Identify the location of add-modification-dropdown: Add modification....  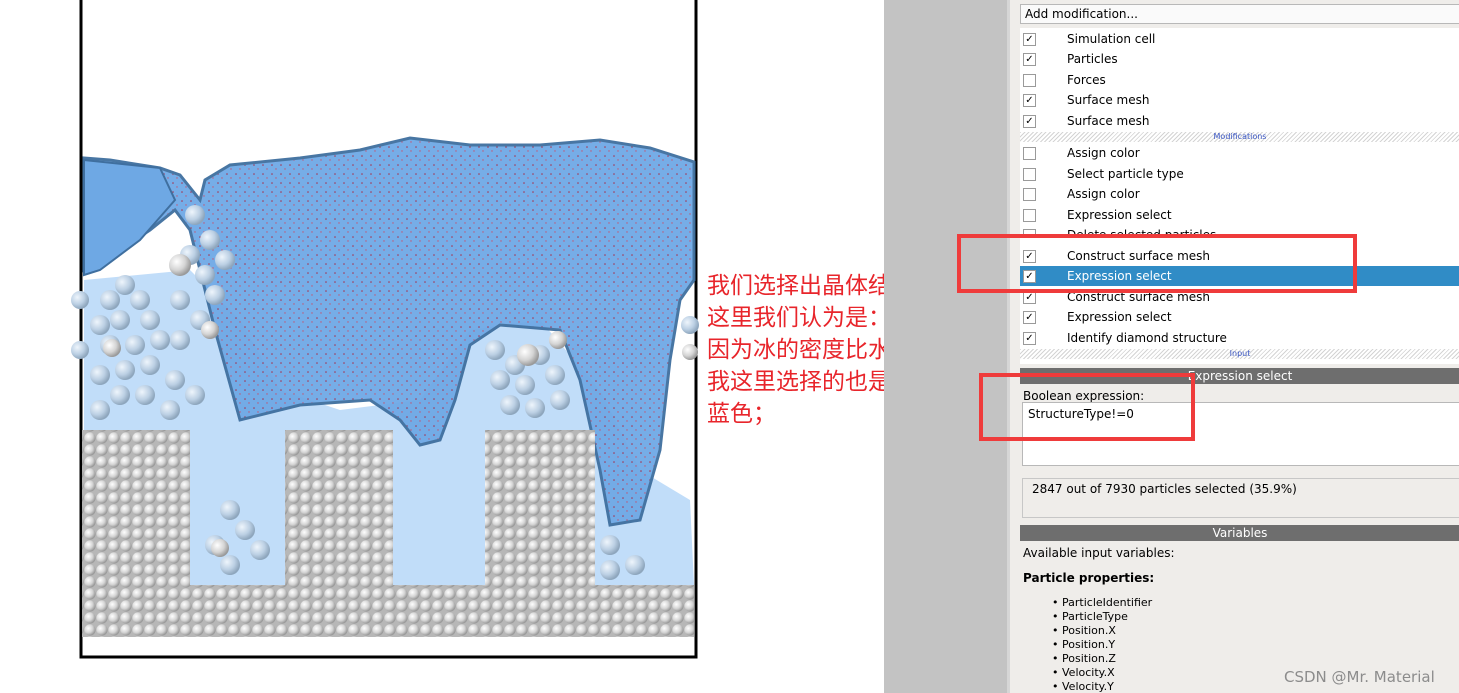
(1239, 14).